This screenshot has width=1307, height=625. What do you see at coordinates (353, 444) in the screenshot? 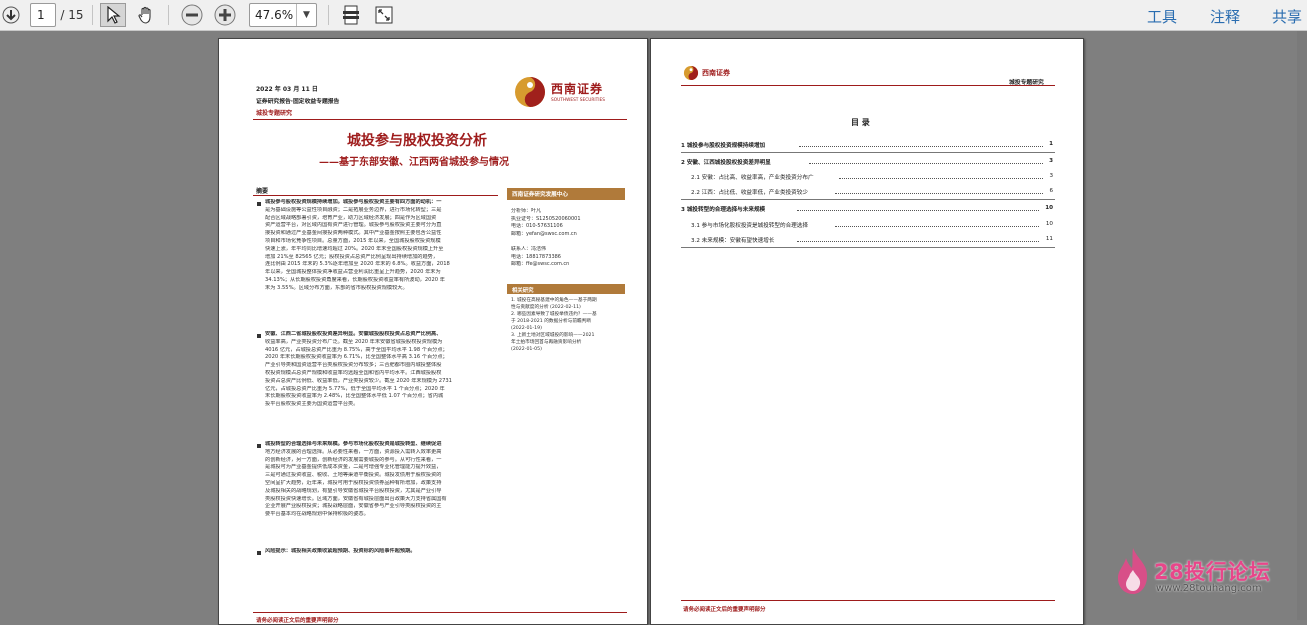
I see `para-line: 城投转型的合理选择与未来规模。参与市场化股权投资是城投转型、继续促进` at bounding box center [353, 444].